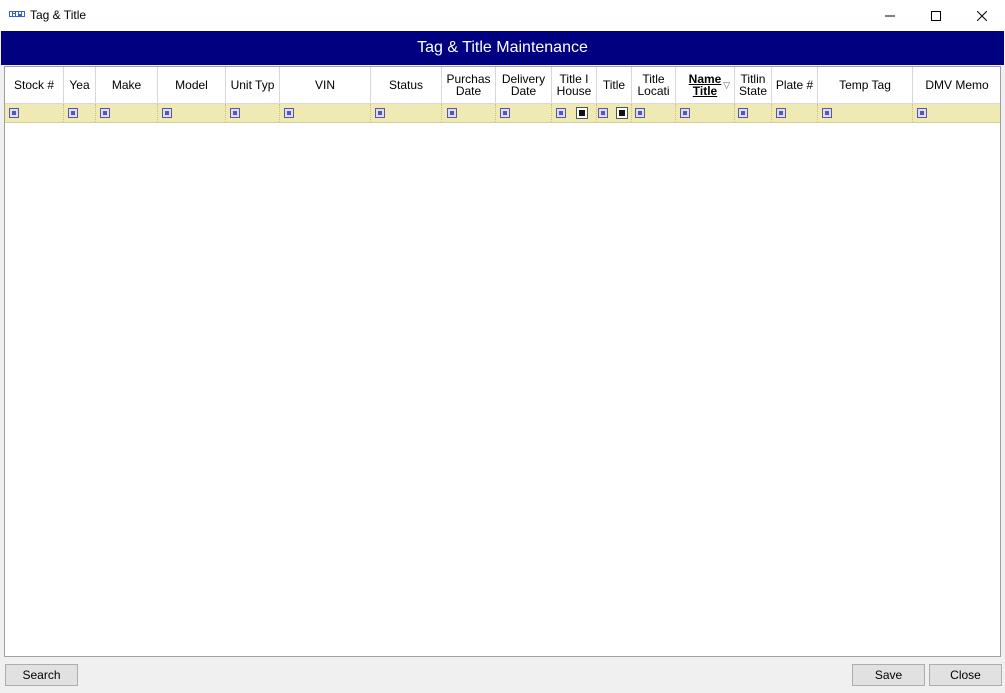  I want to click on column-header: Purchas Date, so click(469, 85).